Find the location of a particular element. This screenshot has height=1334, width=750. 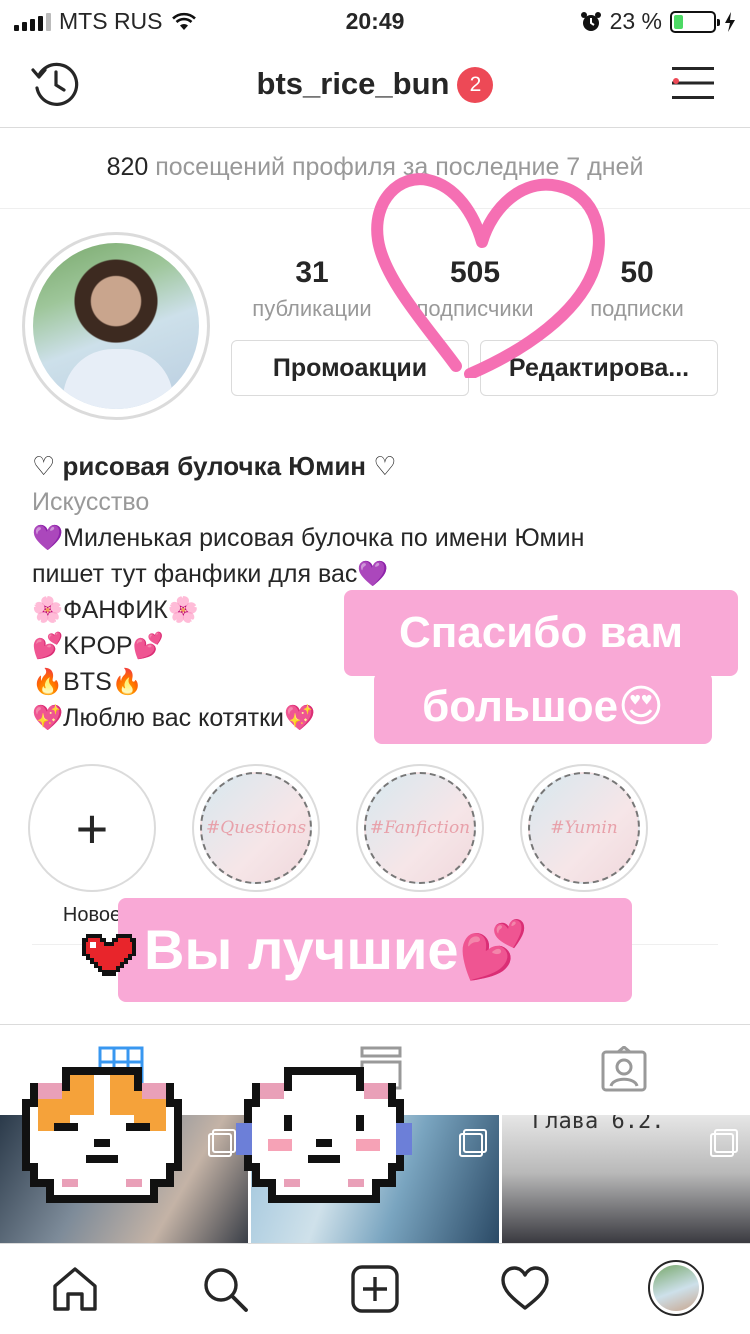

add-post-icon is located at coordinates (375, 1289).